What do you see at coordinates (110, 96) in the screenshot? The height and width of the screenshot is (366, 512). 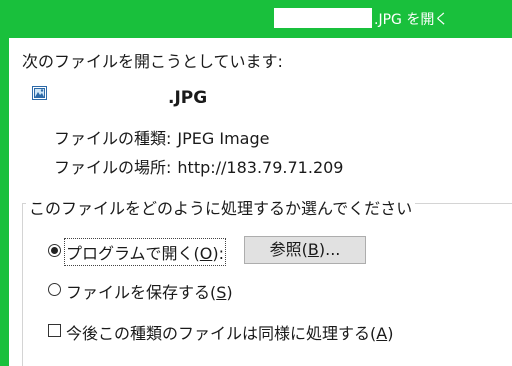 I see `filename-redaction` at bounding box center [110, 96].